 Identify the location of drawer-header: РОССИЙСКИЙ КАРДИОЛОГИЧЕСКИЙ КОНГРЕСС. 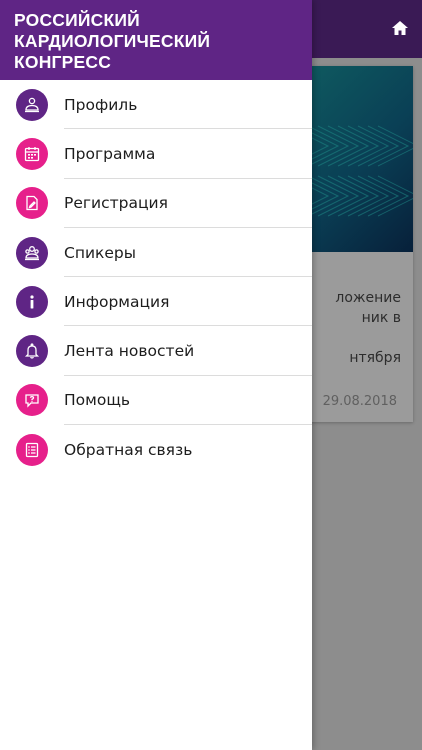
(156, 40).